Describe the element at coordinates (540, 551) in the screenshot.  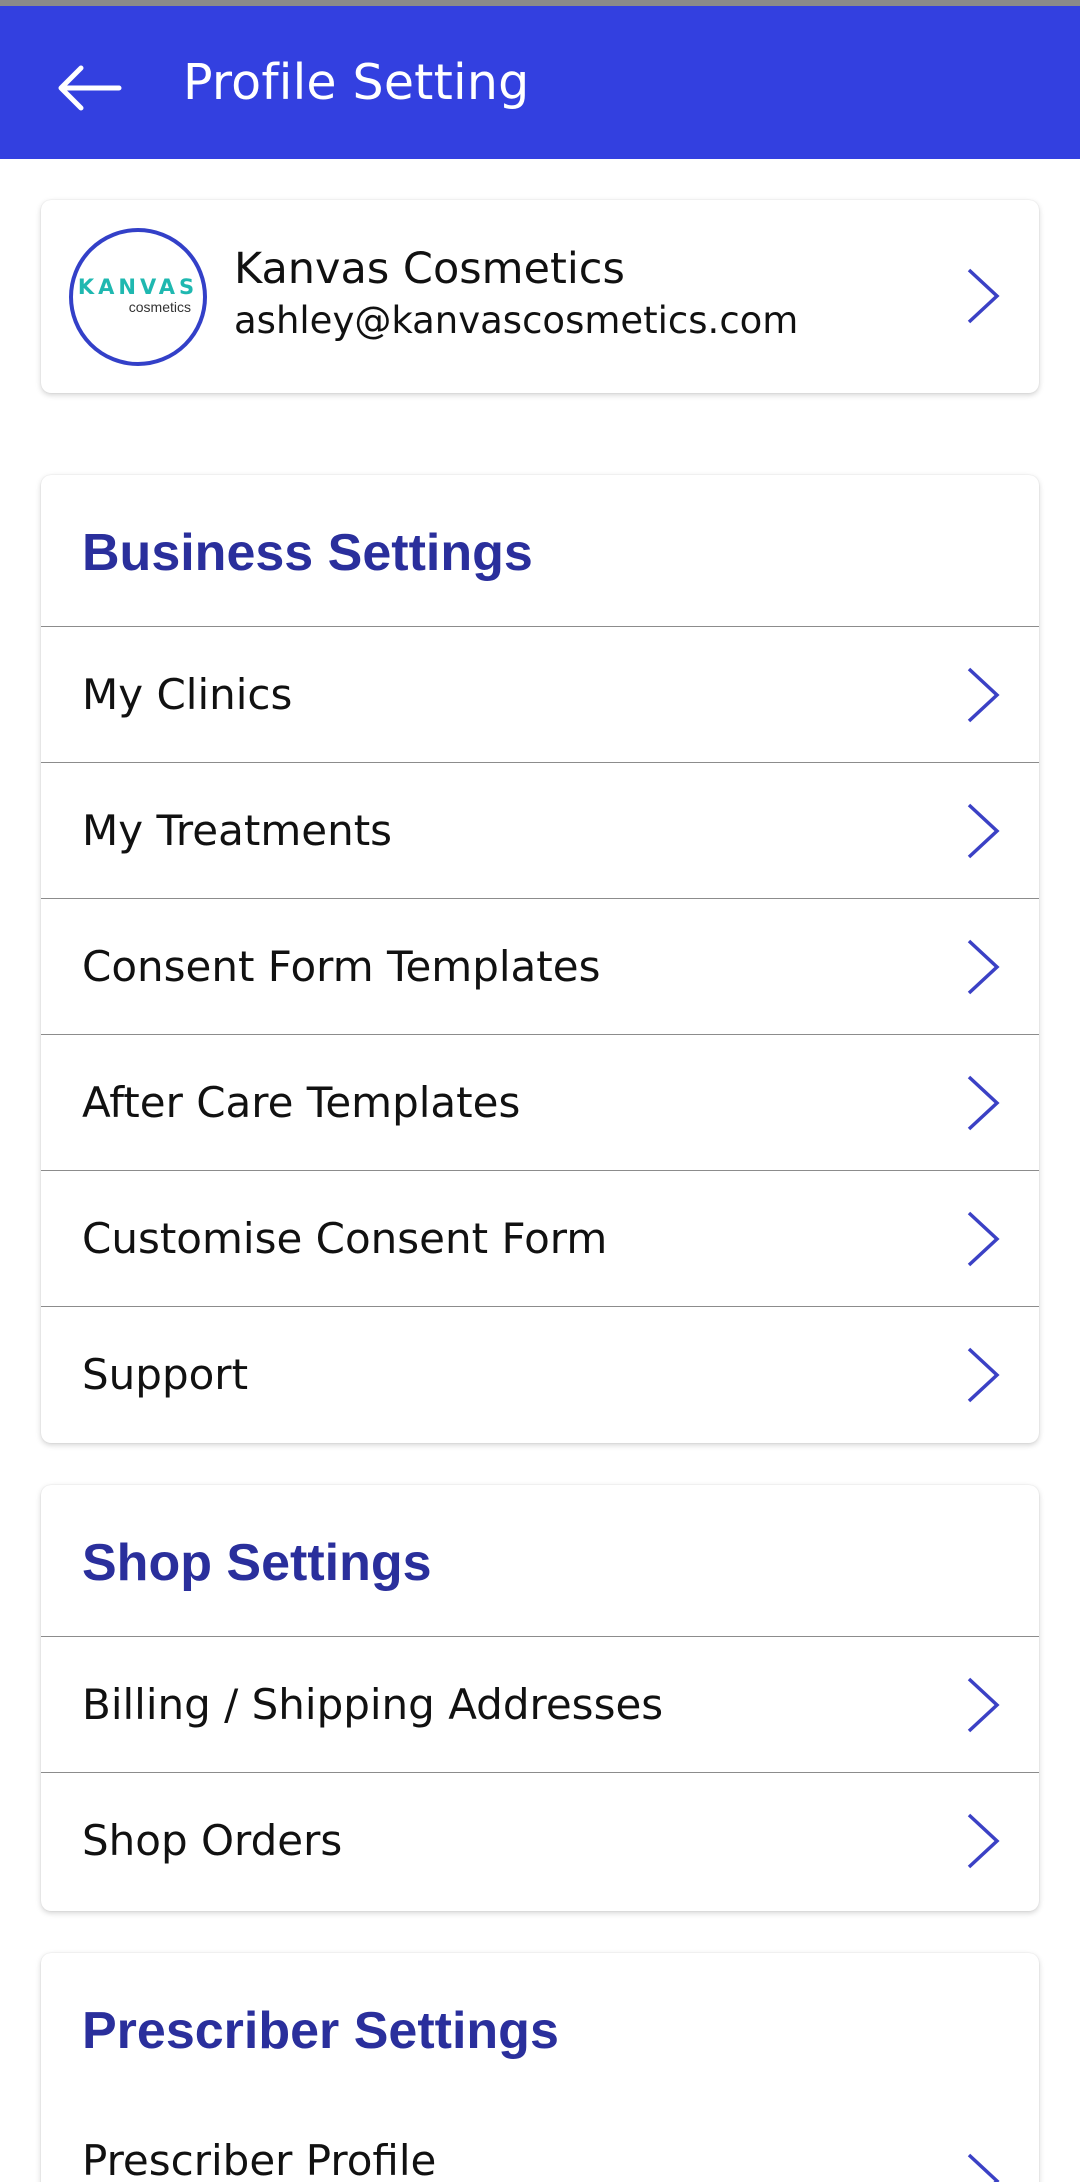
I see `section-header: Business Settings` at that location.